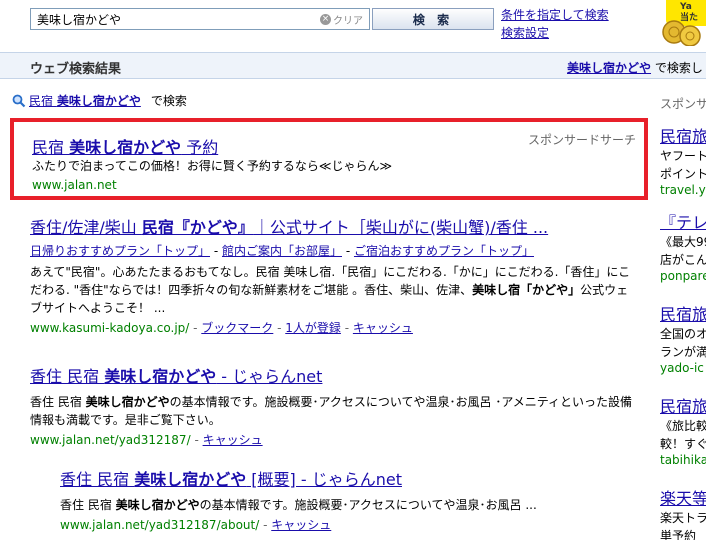 This screenshot has height=540, width=706. What do you see at coordinates (160, 525) in the screenshot?
I see `result-url: www.jalan.net/yad312187/about/` at bounding box center [160, 525].